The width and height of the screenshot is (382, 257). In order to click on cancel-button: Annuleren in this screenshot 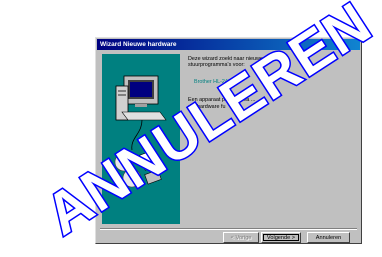, I will do `click(328, 237)`.